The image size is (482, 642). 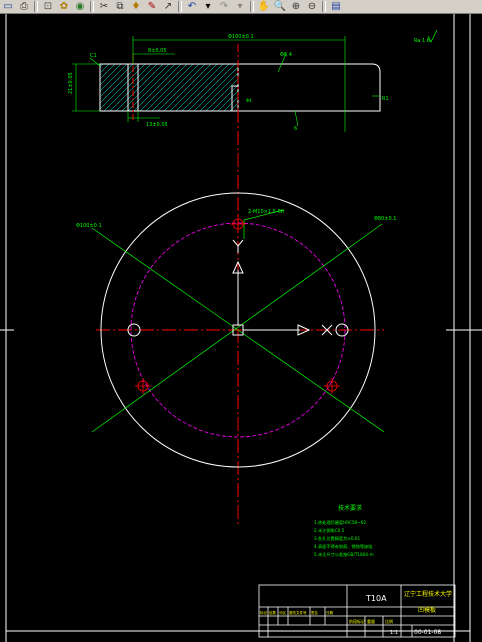 I want to click on section-dimensions, so click(x=226, y=84).